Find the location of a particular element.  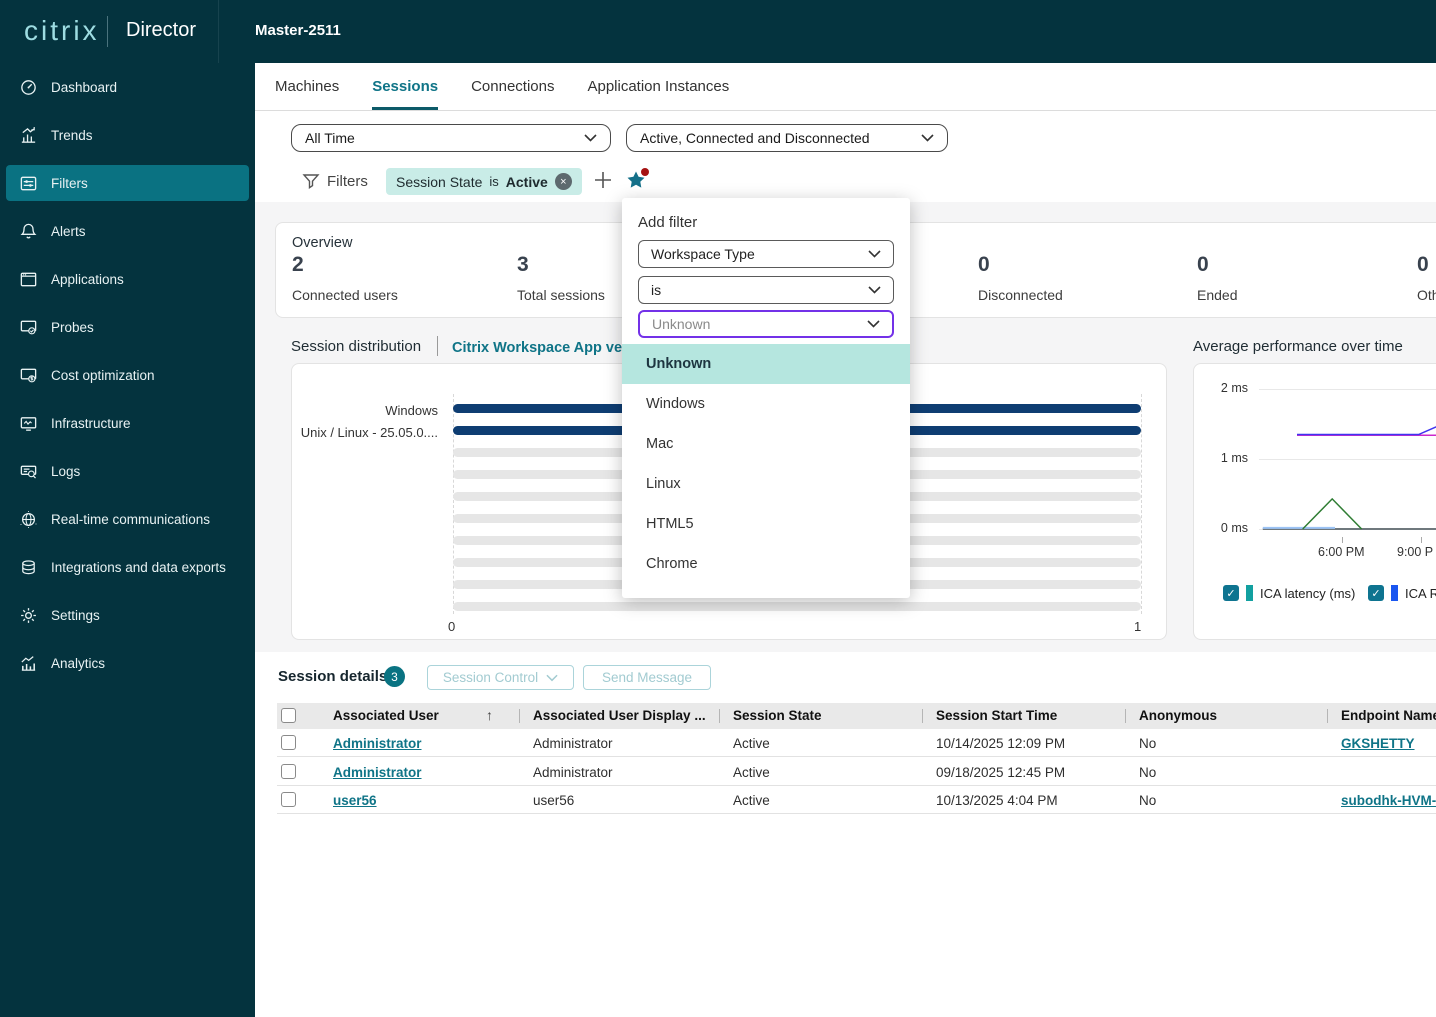

chip-field: Session State is located at coordinates (439, 181).